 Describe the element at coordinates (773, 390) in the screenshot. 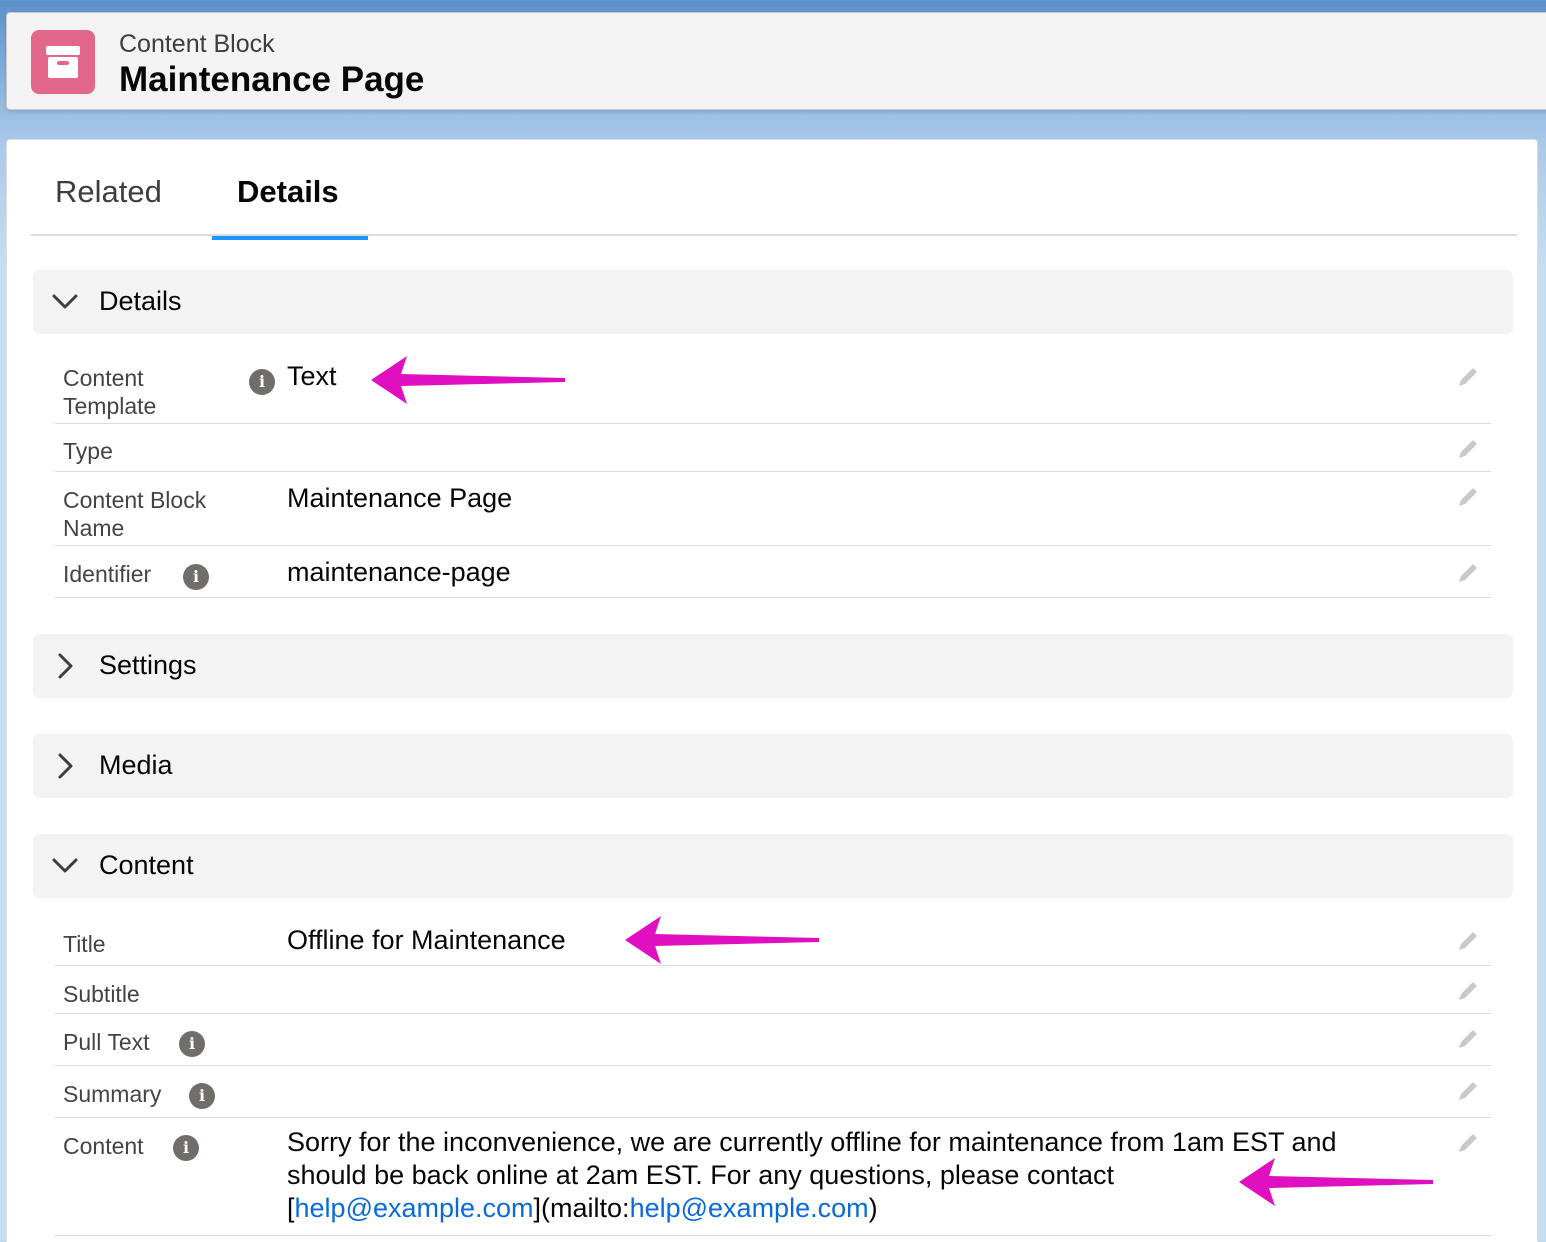

I see `field-row-content-template: Content Template i Text` at that location.